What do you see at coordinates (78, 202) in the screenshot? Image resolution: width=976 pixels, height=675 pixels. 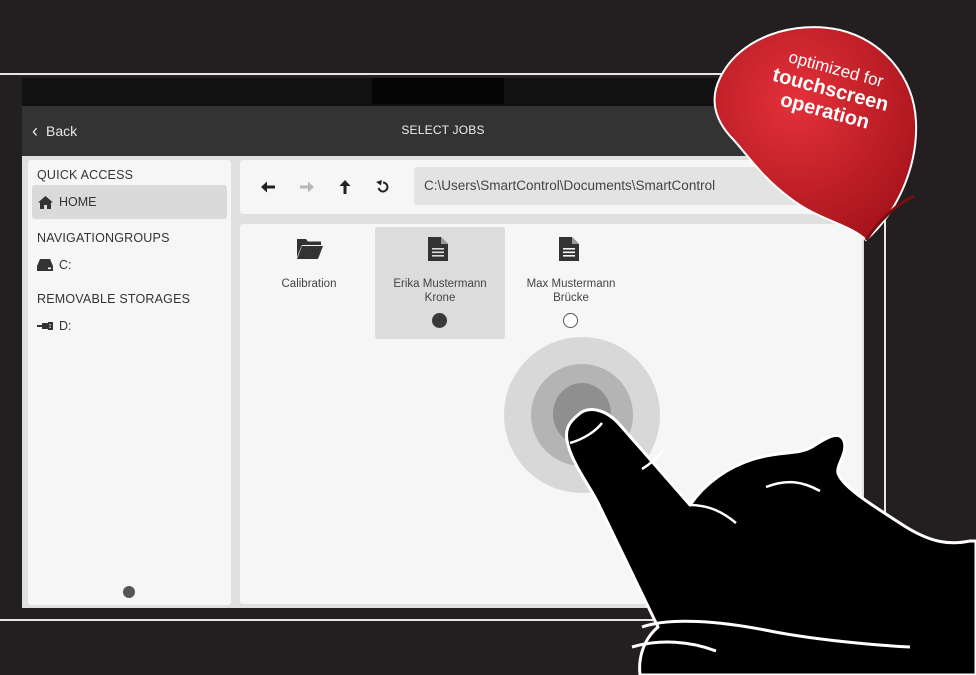 I see `sidebar-item-label: HOME` at bounding box center [78, 202].